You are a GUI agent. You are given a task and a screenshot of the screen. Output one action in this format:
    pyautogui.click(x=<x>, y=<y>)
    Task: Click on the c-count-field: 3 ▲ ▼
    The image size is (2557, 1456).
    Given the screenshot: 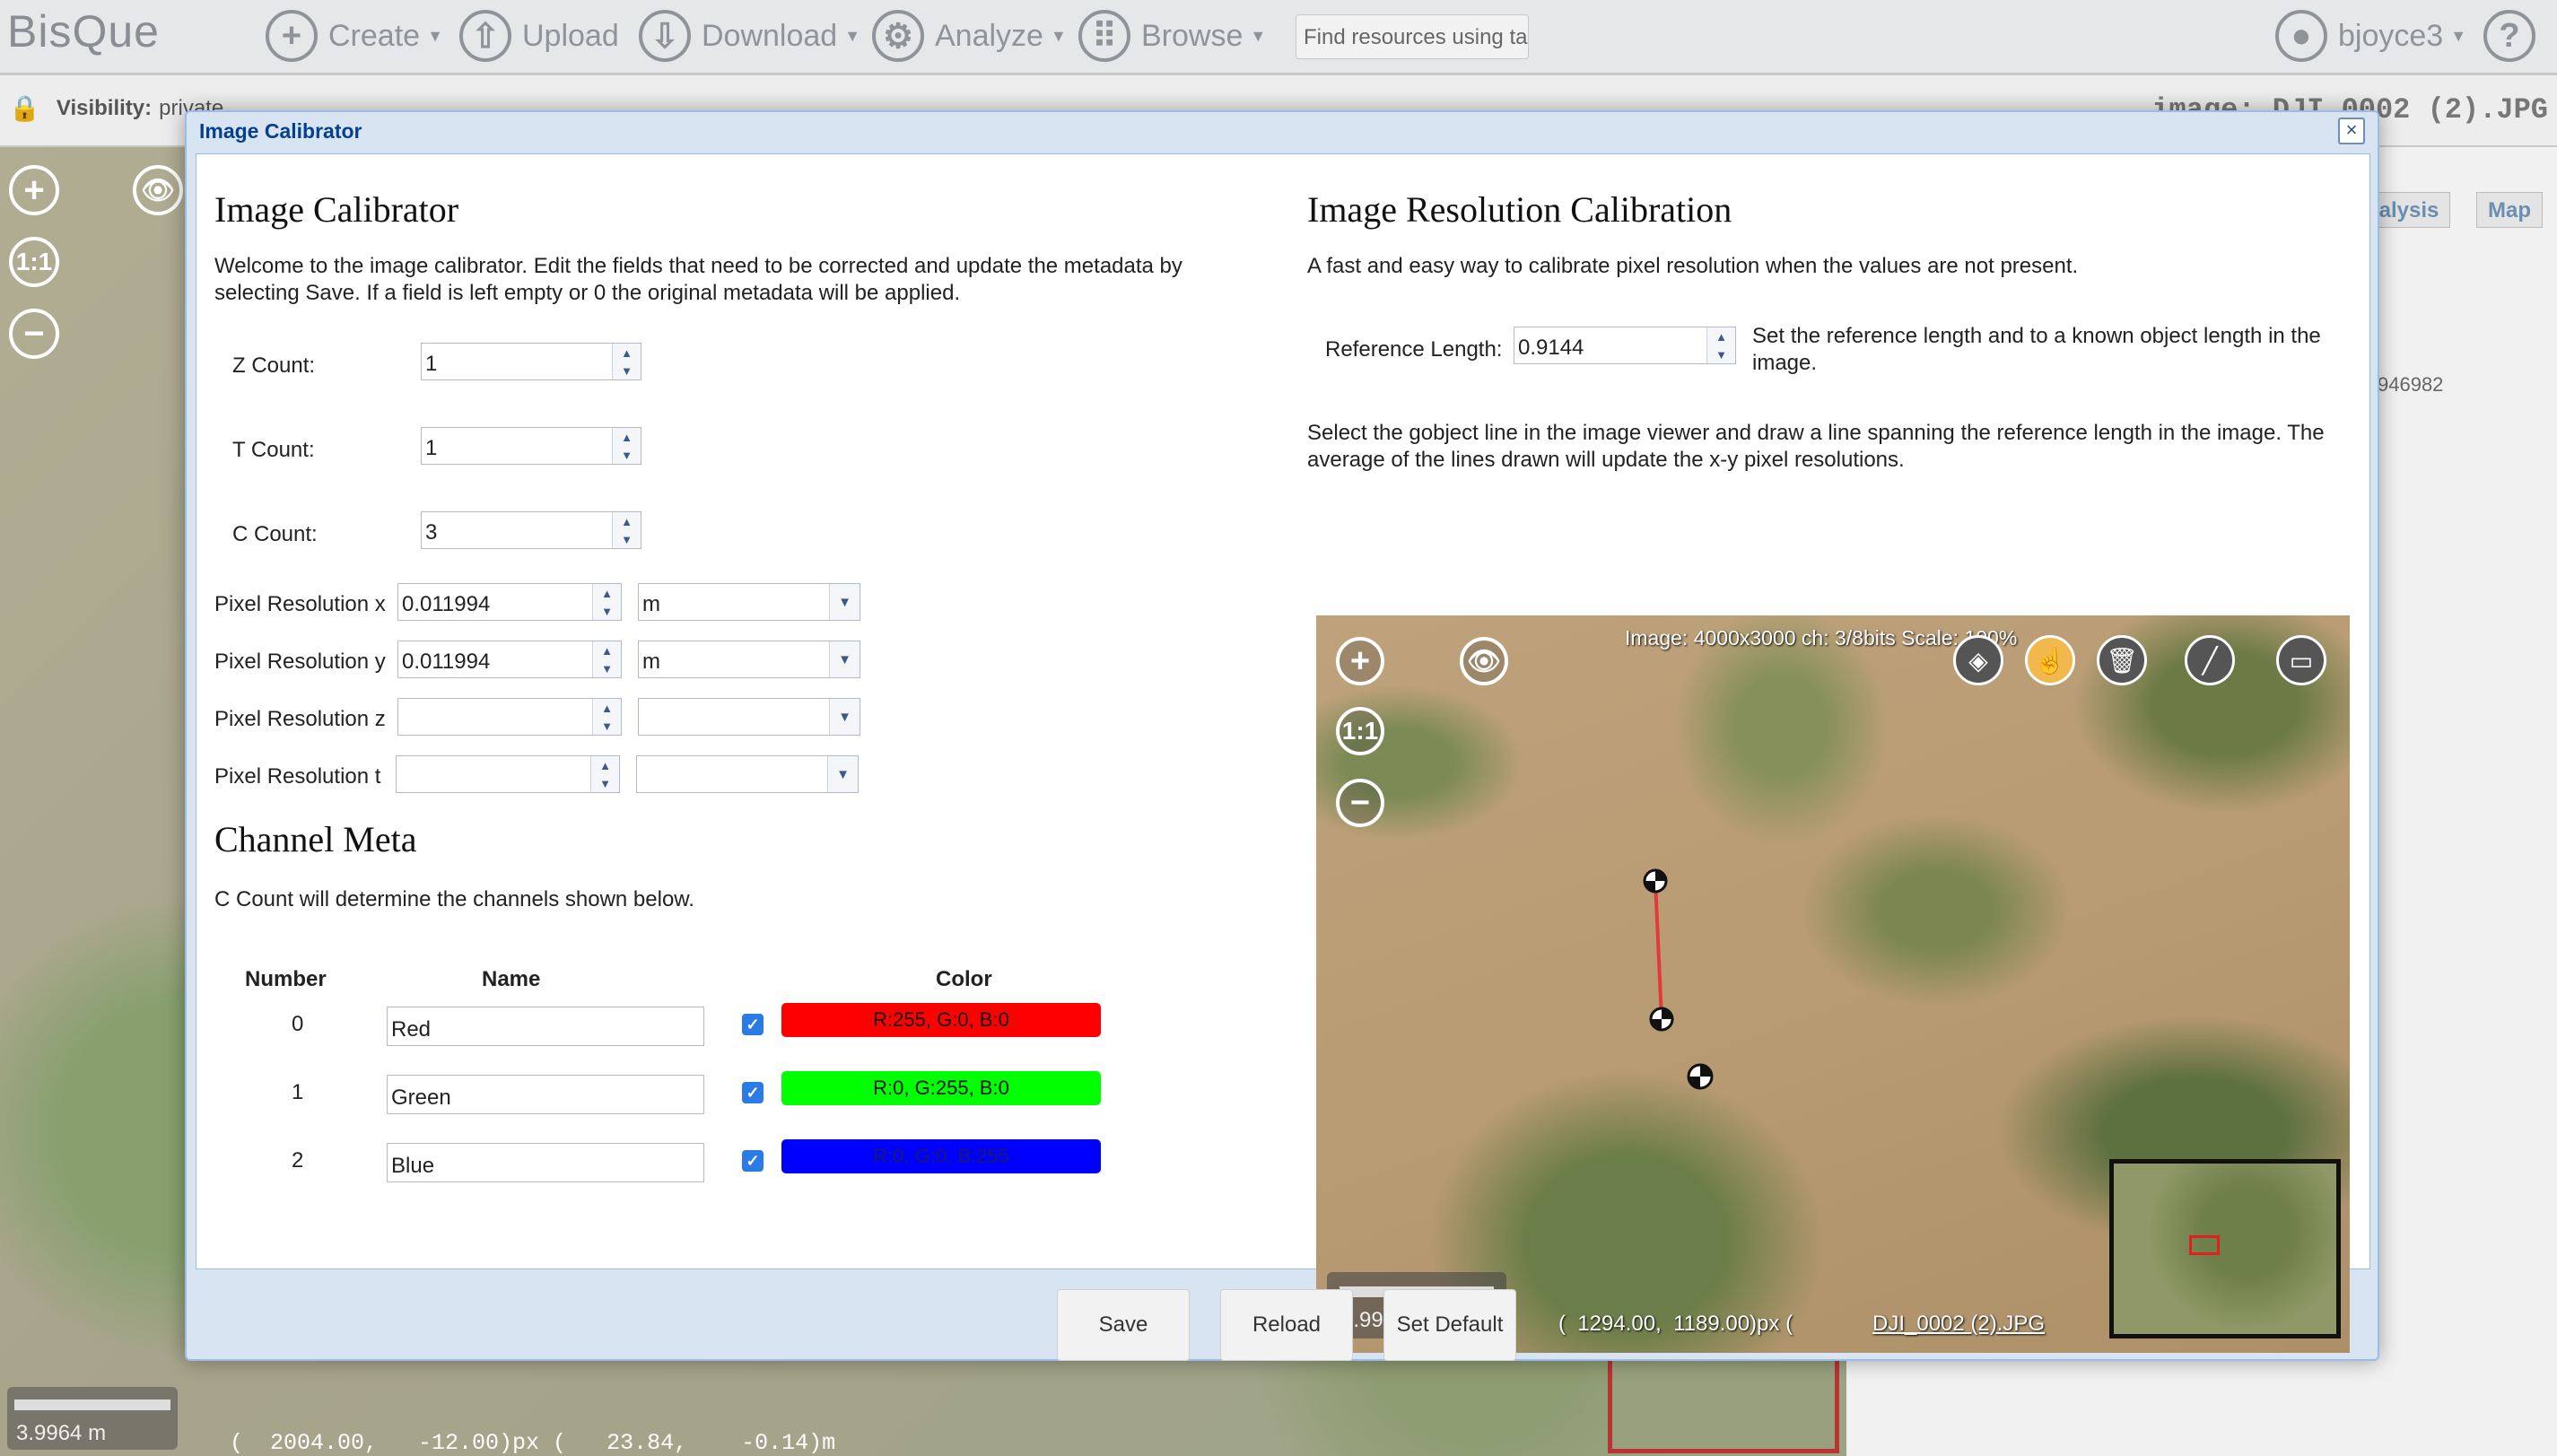 What is the action you would take?
    pyautogui.click(x=531, y=530)
    